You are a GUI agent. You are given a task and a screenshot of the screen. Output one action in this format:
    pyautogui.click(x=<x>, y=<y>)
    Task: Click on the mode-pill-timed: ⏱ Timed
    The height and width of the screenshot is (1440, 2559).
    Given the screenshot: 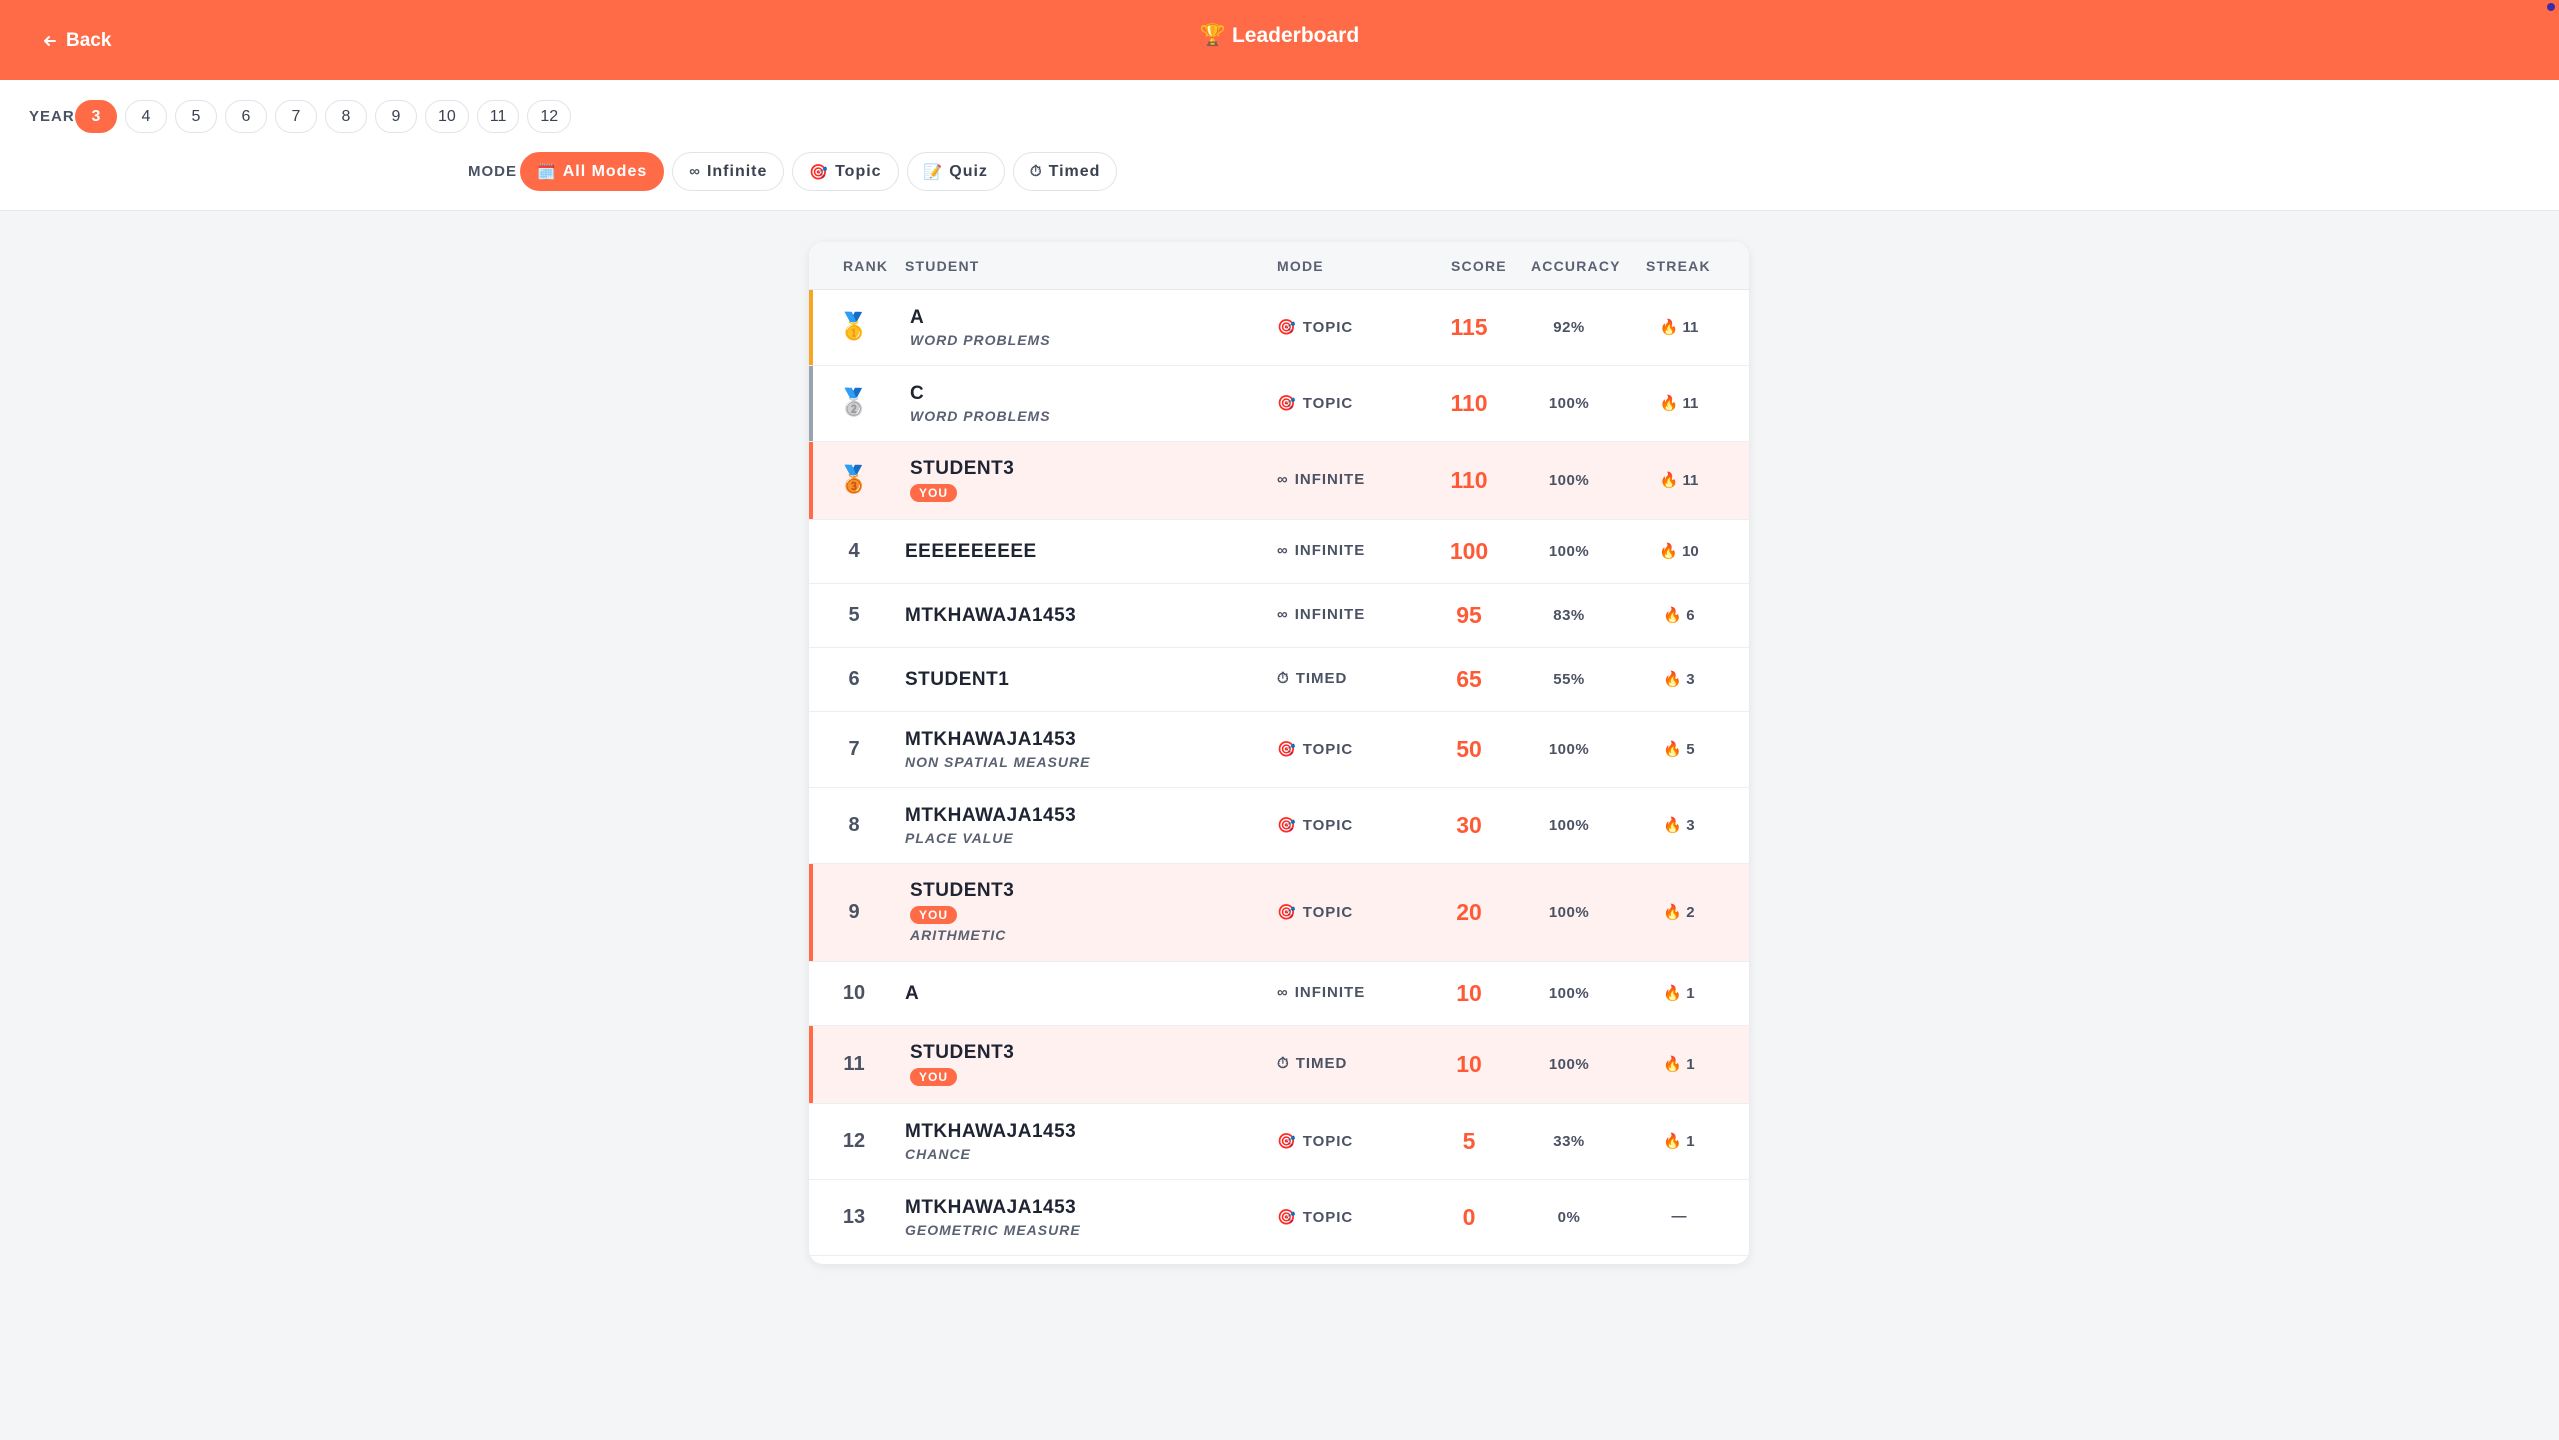 What is the action you would take?
    pyautogui.click(x=1065, y=171)
    